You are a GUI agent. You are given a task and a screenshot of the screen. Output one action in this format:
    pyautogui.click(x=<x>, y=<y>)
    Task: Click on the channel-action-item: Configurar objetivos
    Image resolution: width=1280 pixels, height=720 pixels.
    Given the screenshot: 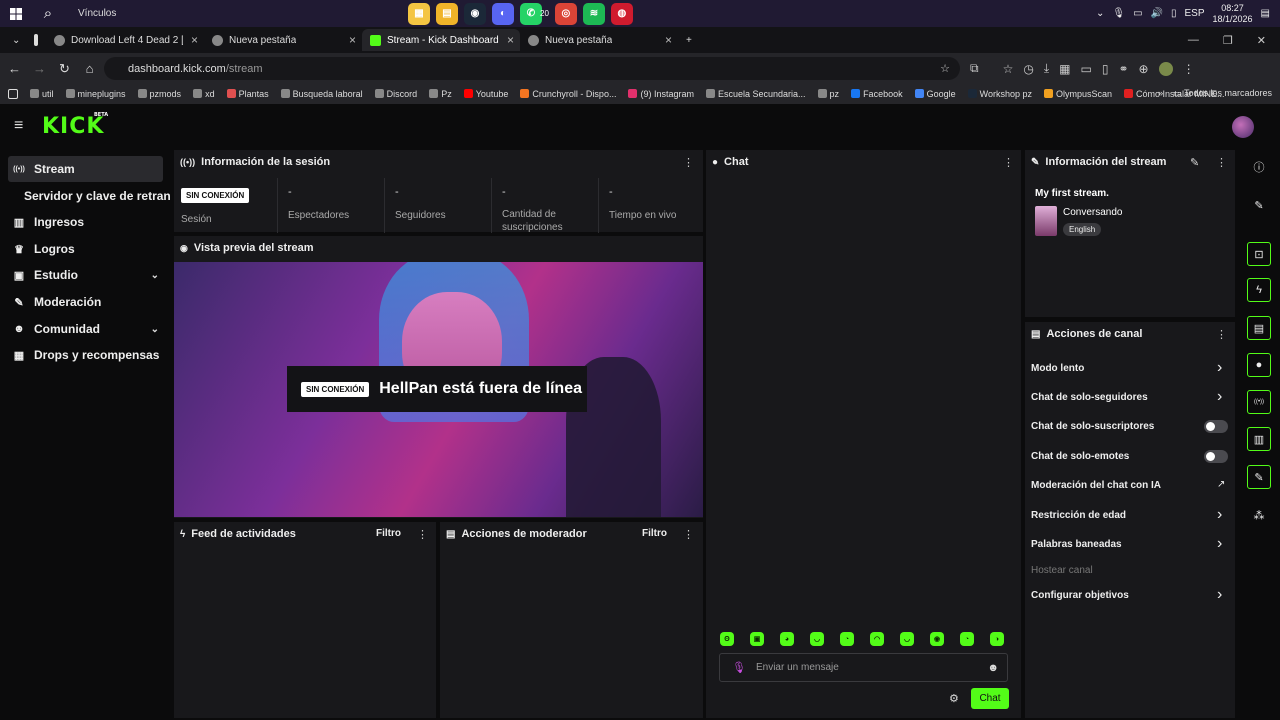 What is the action you would take?
    pyautogui.click(x=1080, y=595)
    